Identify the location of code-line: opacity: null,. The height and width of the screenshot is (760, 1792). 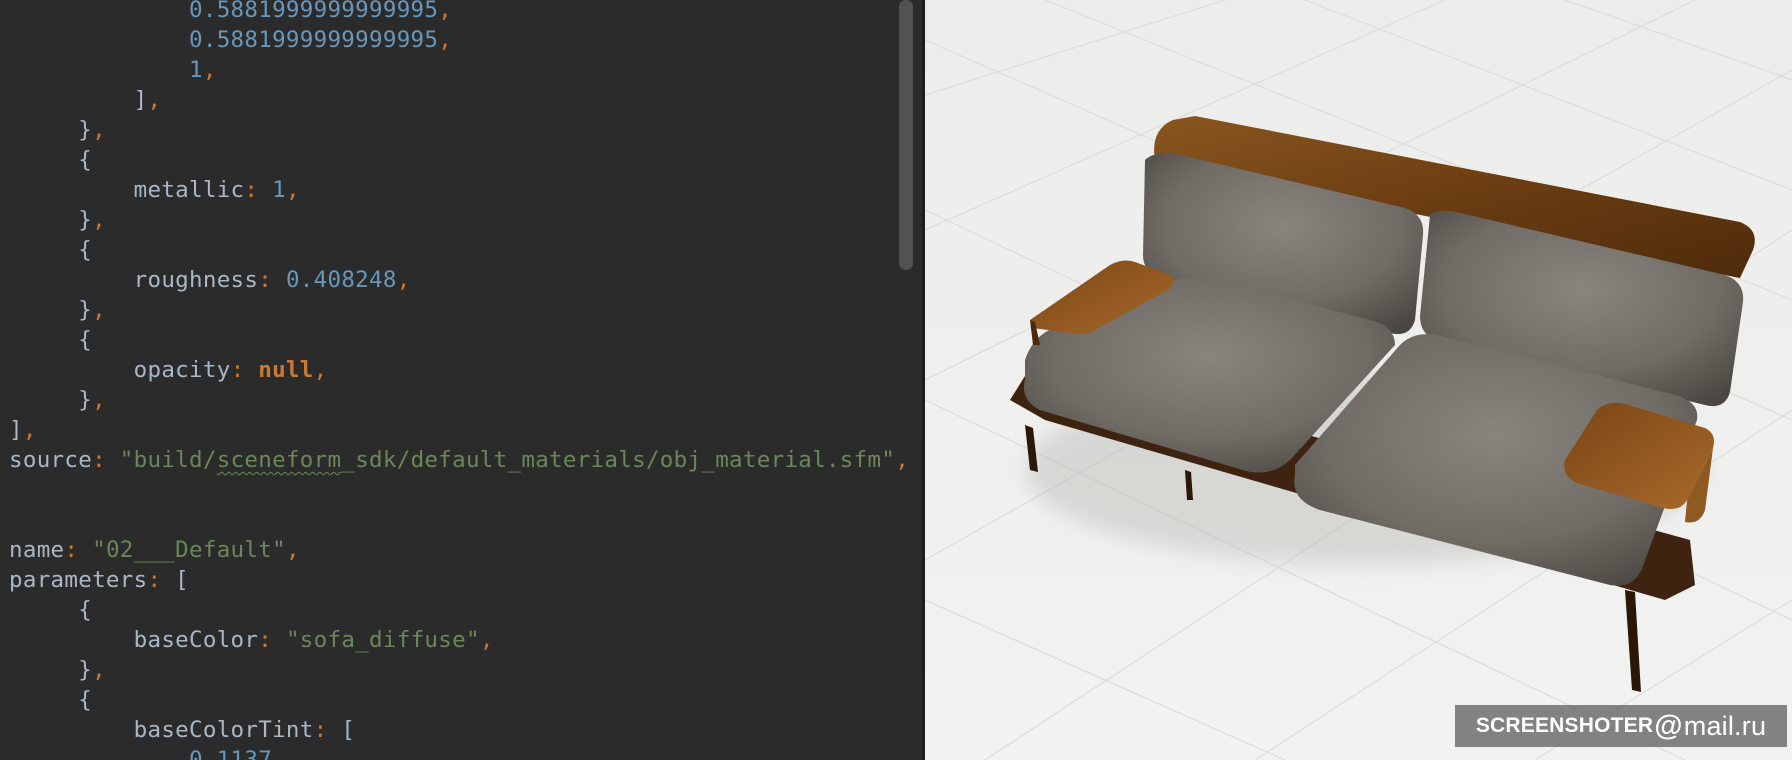
(230, 370).